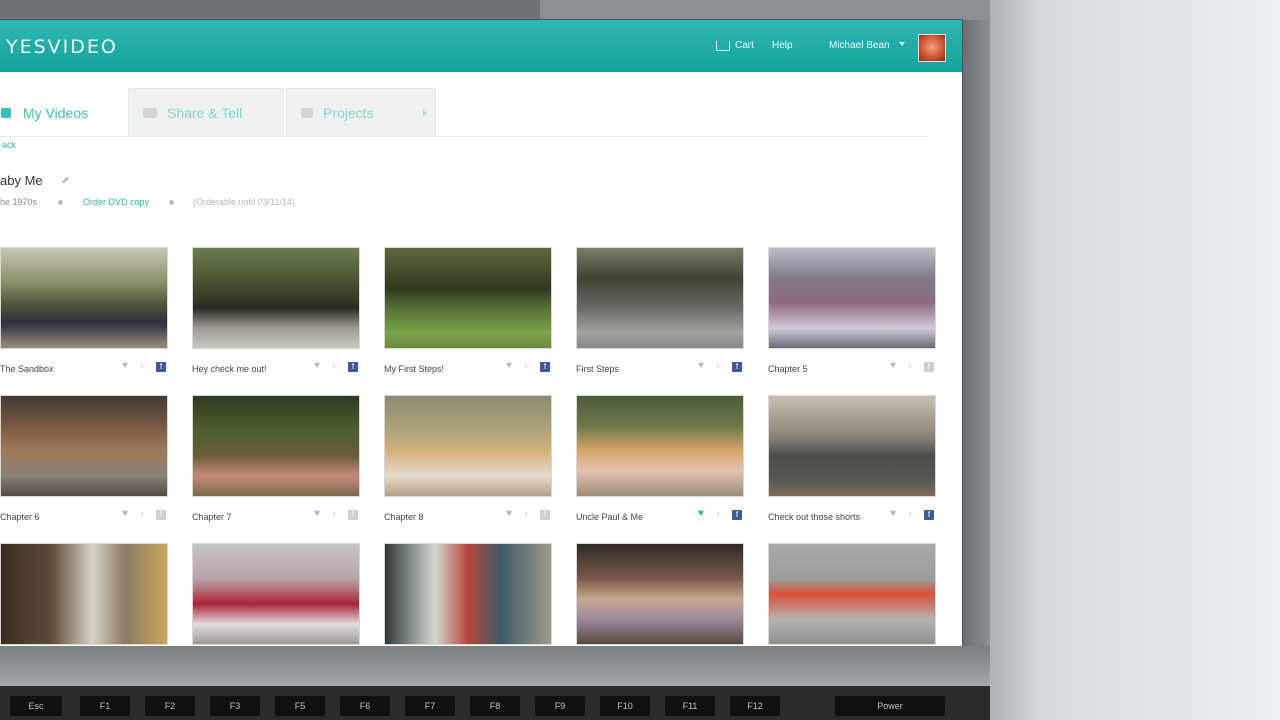 This screenshot has width=1280, height=720. Describe the element at coordinates (6, 113) in the screenshot. I see `video-icon` at that location.